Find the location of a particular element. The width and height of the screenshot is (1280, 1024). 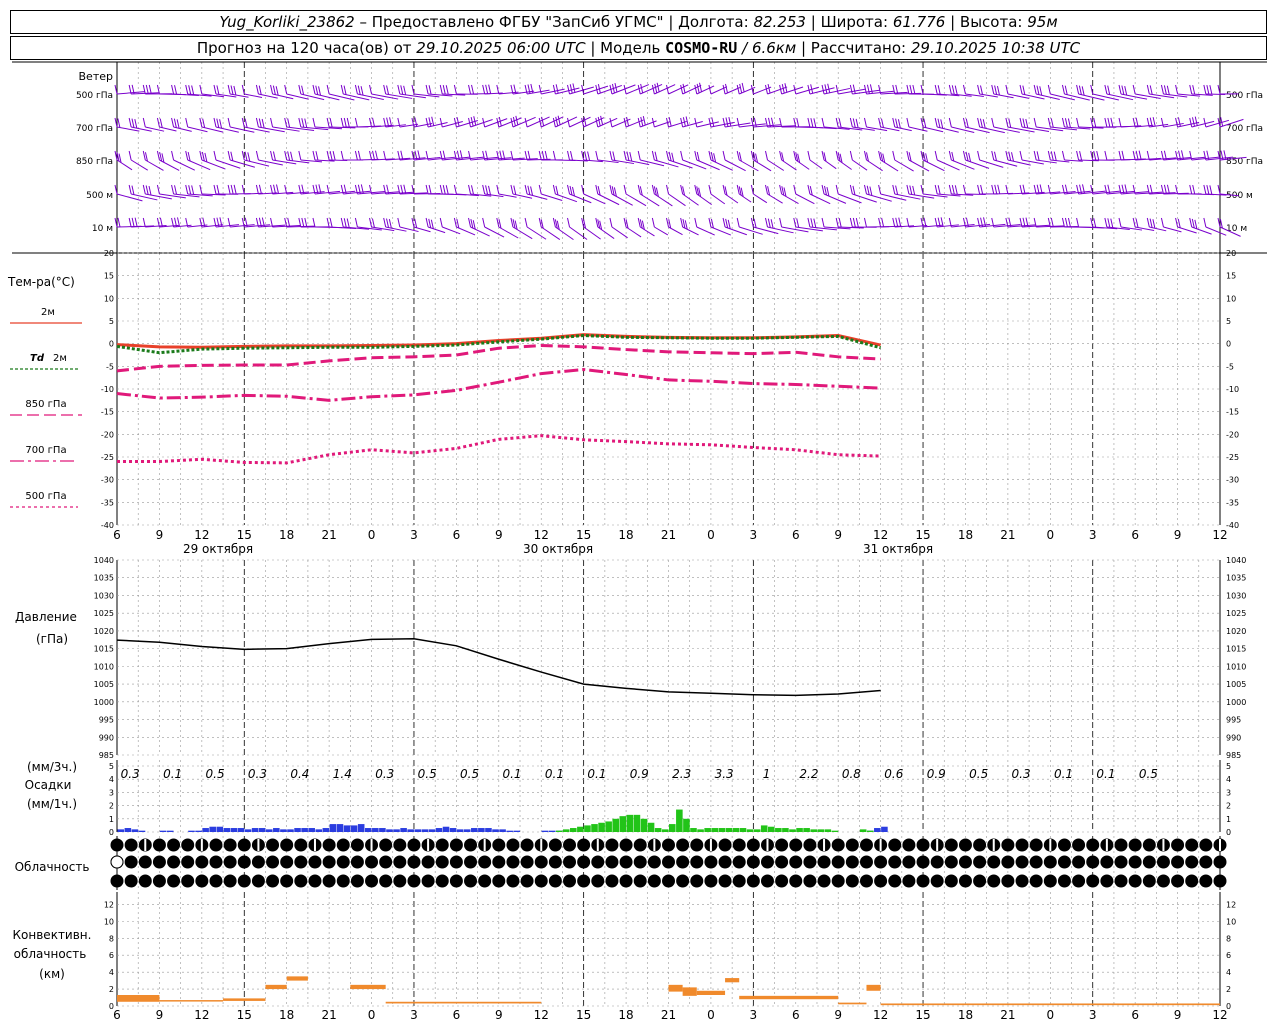

hour-tick-label: 18 is located at coordinates (965, 1015).